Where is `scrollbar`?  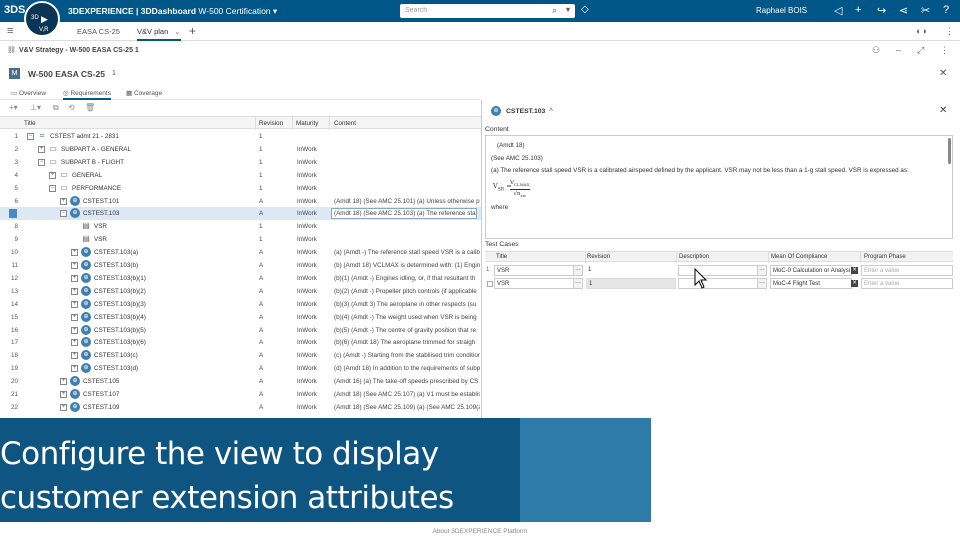
scrollbar is located at coordinates (949, 151).